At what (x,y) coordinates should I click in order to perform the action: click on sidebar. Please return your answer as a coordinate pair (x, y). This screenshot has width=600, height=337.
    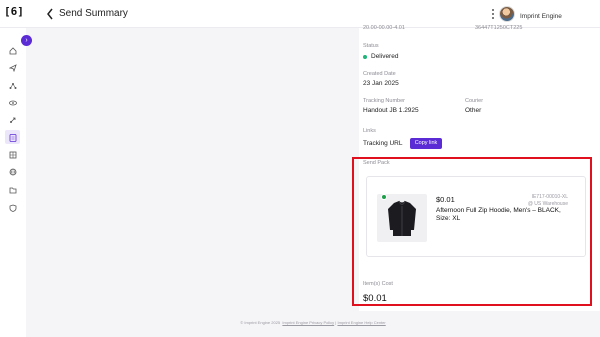
    Looking at the image, I should click on (13, 182).